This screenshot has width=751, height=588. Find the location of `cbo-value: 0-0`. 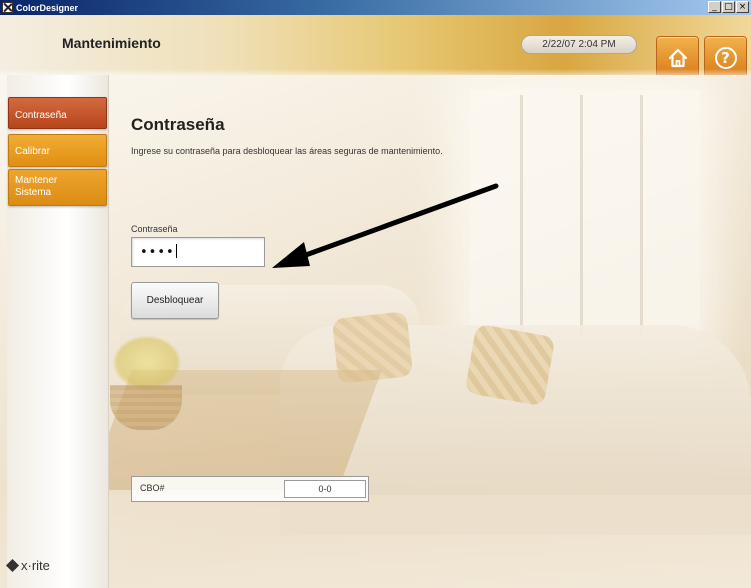

cbo-value: 0-0 is located at coordinates (325, 489).